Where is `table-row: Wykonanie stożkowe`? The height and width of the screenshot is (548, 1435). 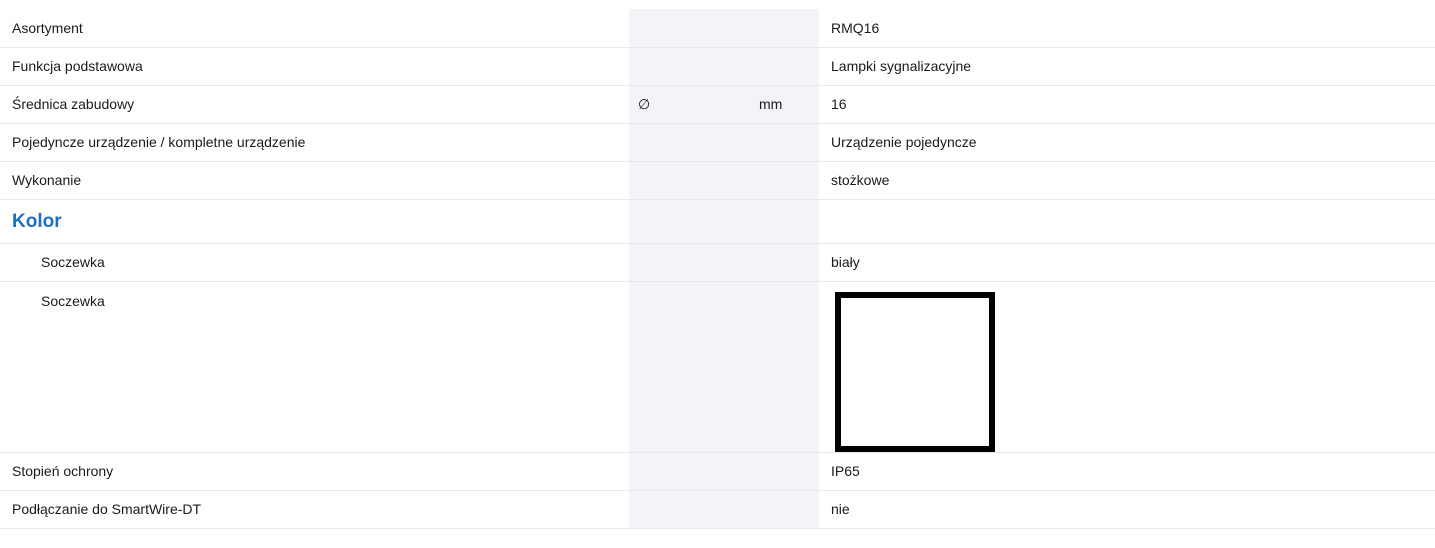
table-row: Wykonanie stożkowe is located at coordinates (717, 180).